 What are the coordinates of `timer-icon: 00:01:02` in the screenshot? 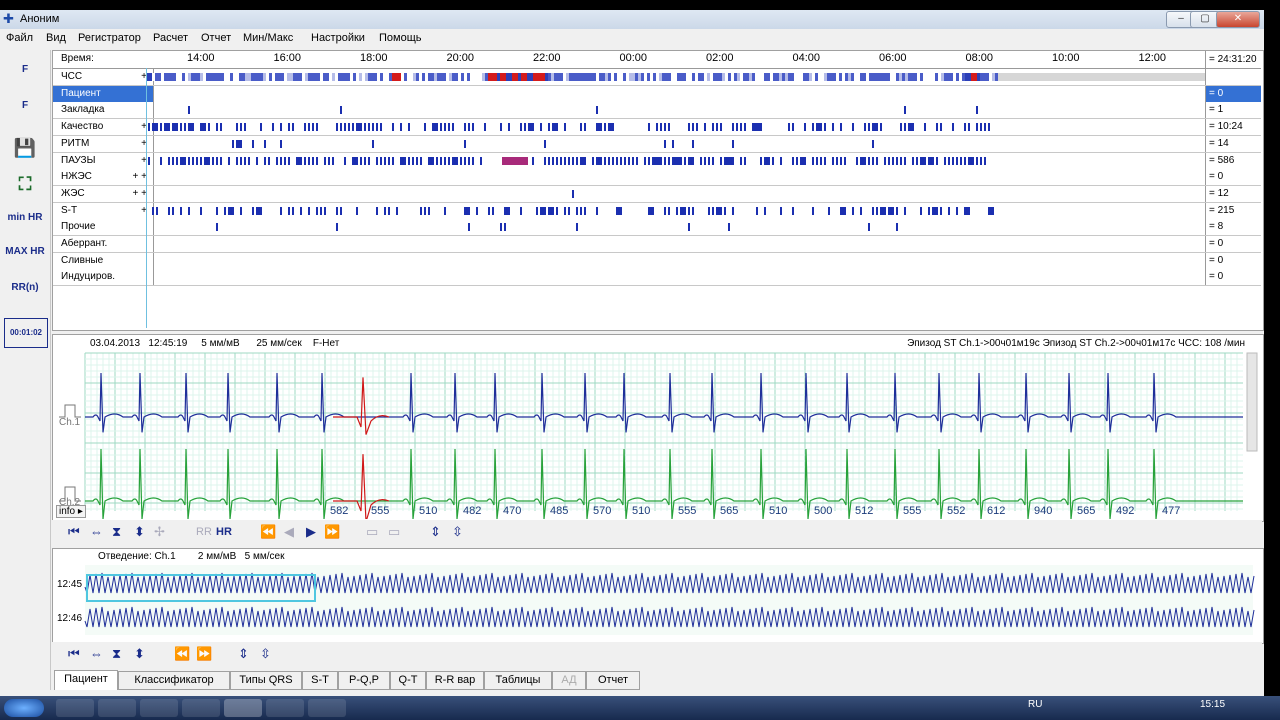 It's located at (26, 333).